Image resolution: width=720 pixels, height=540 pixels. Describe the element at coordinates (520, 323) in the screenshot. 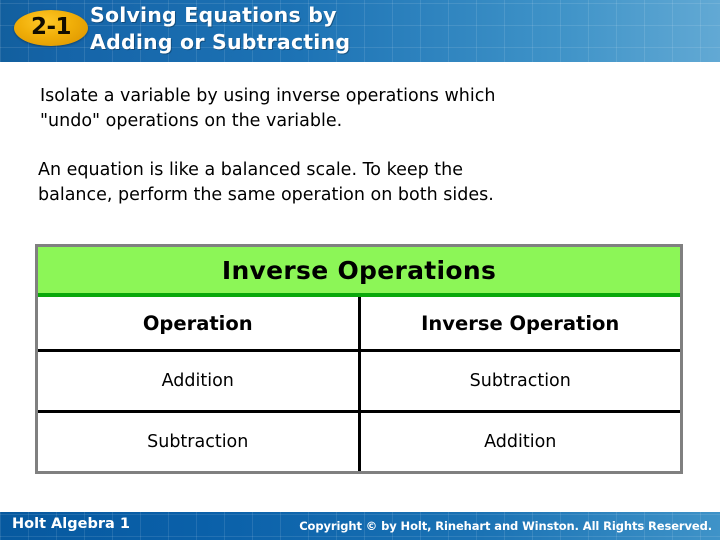

I see `column-header-inverse-operation: Inverse Operation` at that location.